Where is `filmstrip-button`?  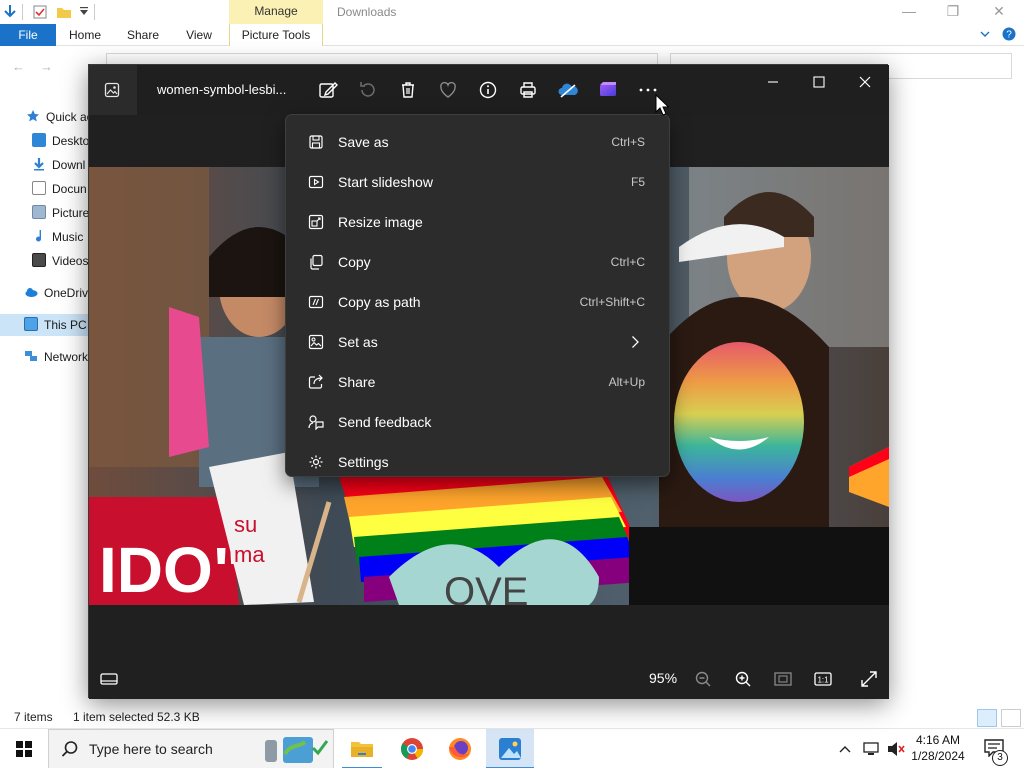 filmstrip-button is located at coordinates (109, 679).